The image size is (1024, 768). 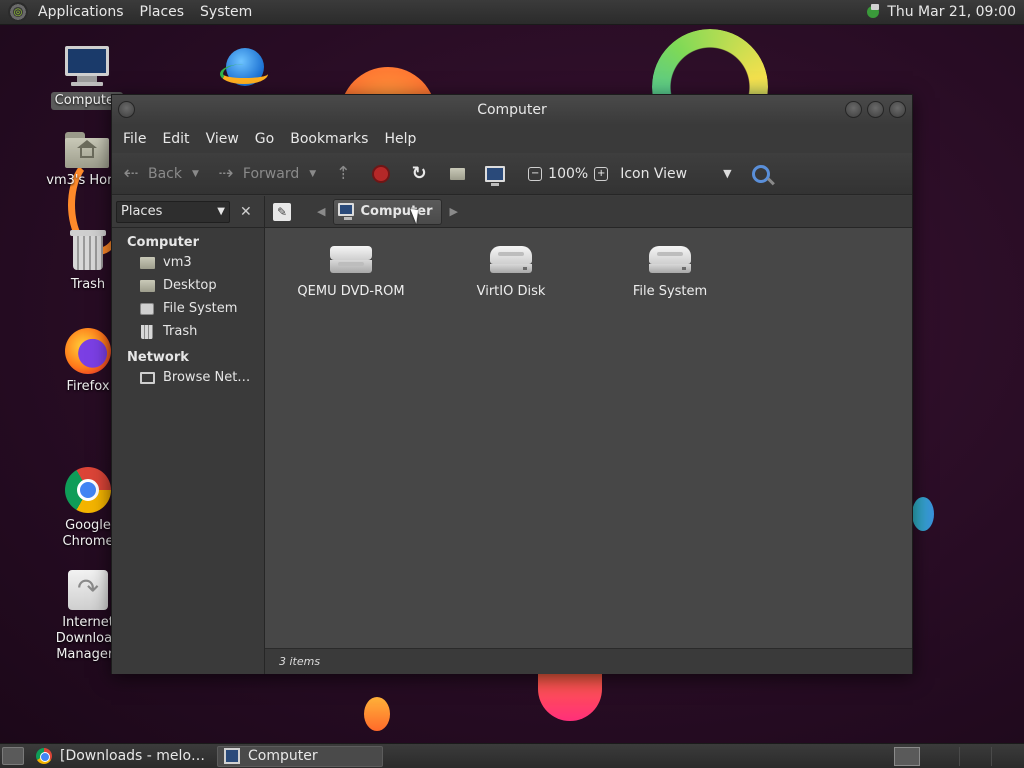 I want to click on stop-icon, so click(x=381, y=174).